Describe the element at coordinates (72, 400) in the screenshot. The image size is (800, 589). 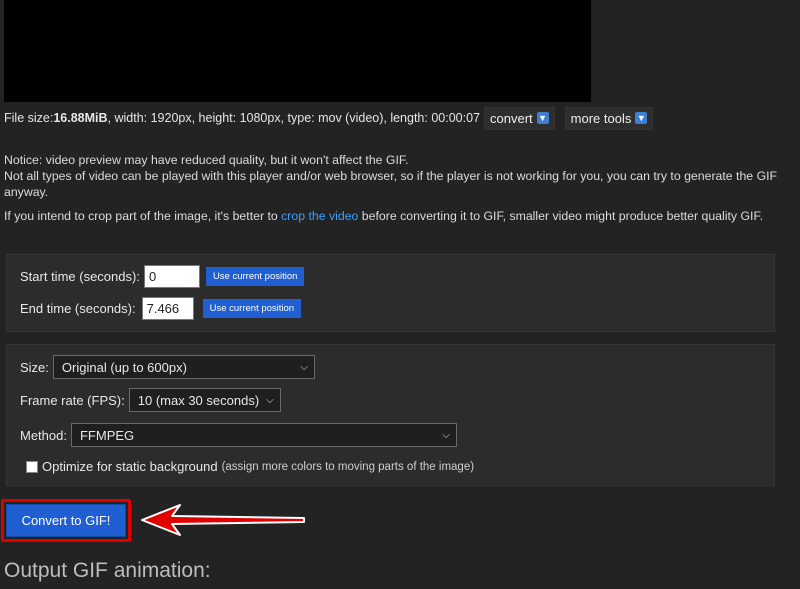
I see `fps-label: Frame rate (FPS):` at that location.